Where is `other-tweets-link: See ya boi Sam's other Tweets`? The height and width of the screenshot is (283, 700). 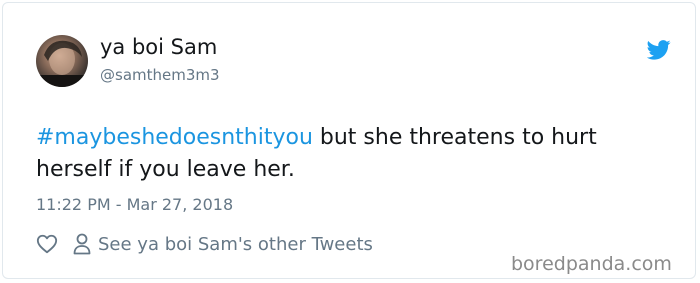 other-tweets-link: See ya boi Sam's other Tweets is located at coordinates (223, 244).